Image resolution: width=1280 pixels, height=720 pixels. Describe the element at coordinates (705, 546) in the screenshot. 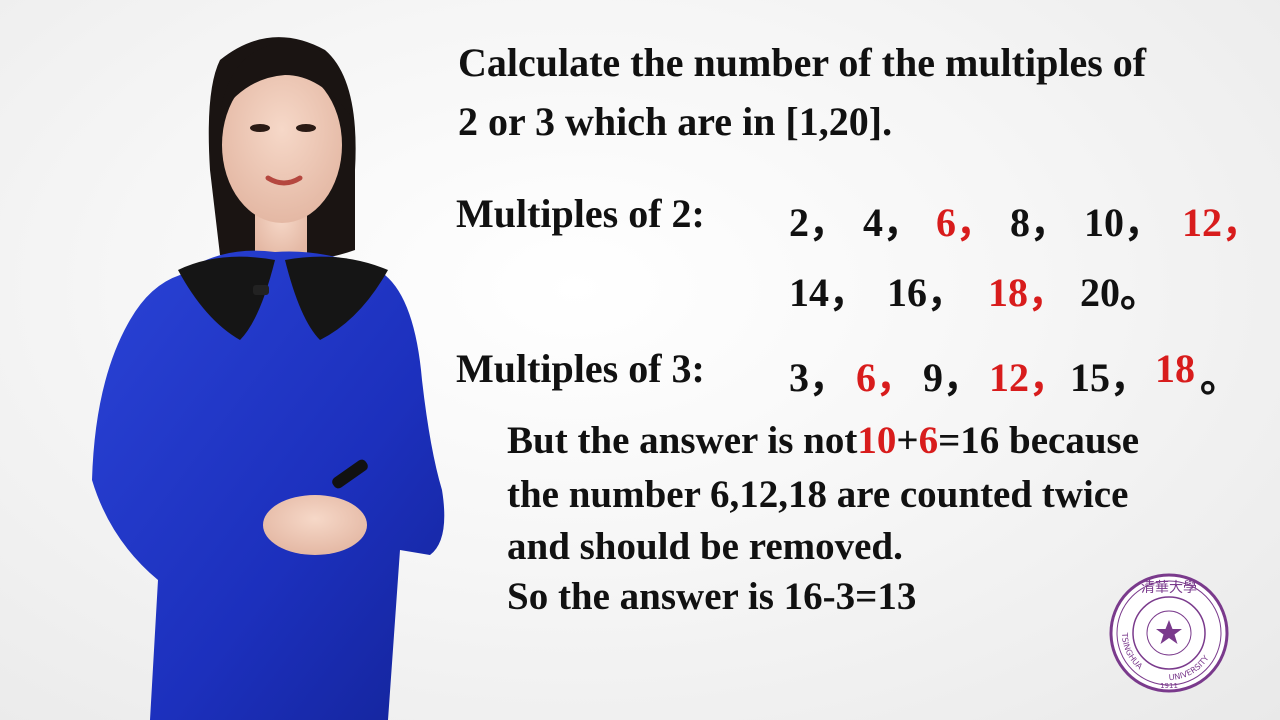

I see `explanation-line-3: and should be removed.` at that location.